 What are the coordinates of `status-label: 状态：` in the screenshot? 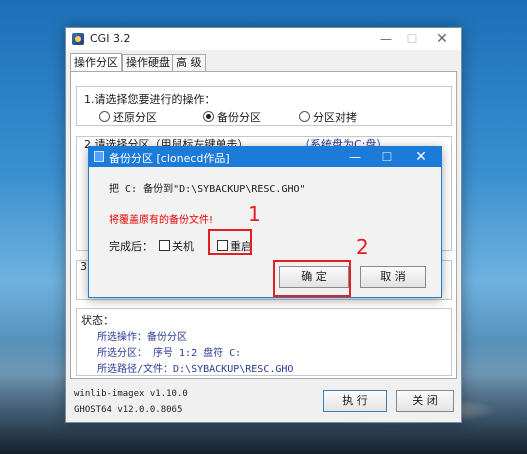 It's located at (97, 320).